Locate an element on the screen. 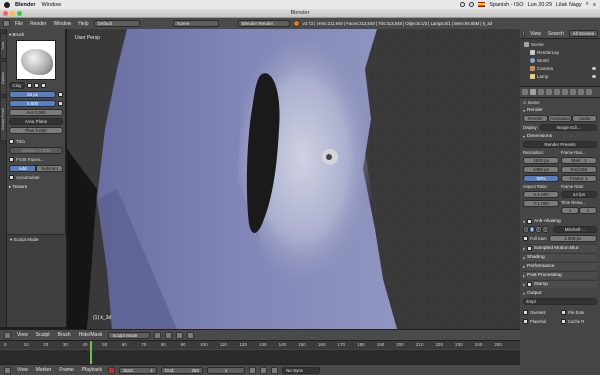 Image resolution: width=600 pixels, height=375 pixels. jump-end-icon is located at coordinates (275, 370).